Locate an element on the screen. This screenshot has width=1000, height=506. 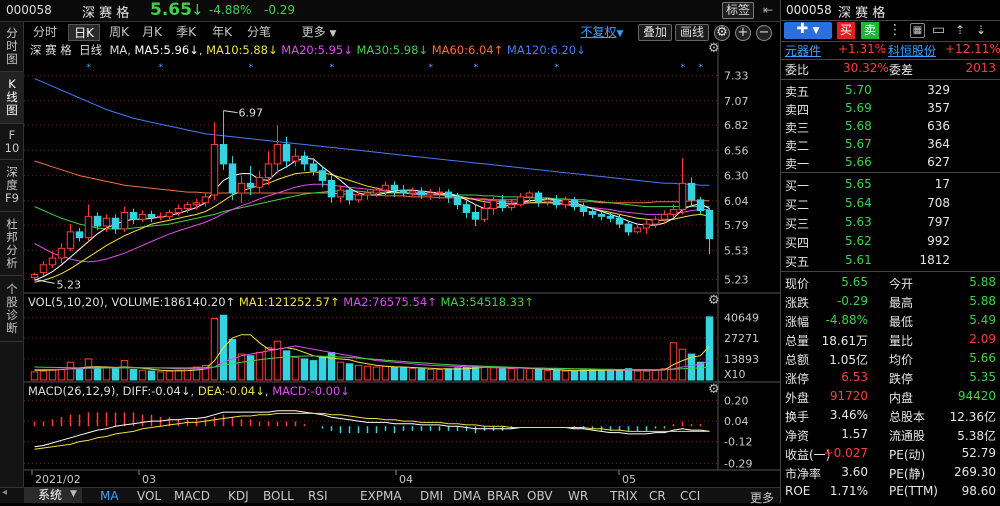
stat-label: 换手 is located at coordinates (797, 417).